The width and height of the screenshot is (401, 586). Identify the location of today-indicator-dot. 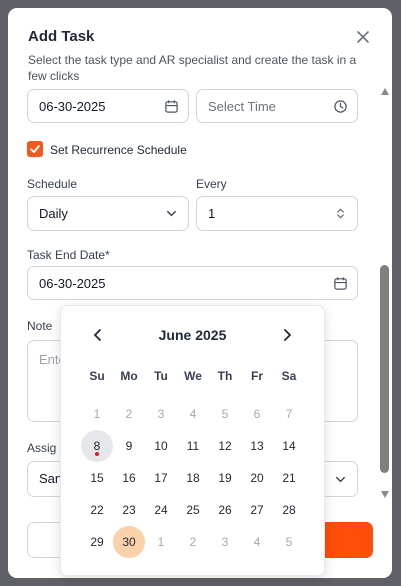
(97, 454).